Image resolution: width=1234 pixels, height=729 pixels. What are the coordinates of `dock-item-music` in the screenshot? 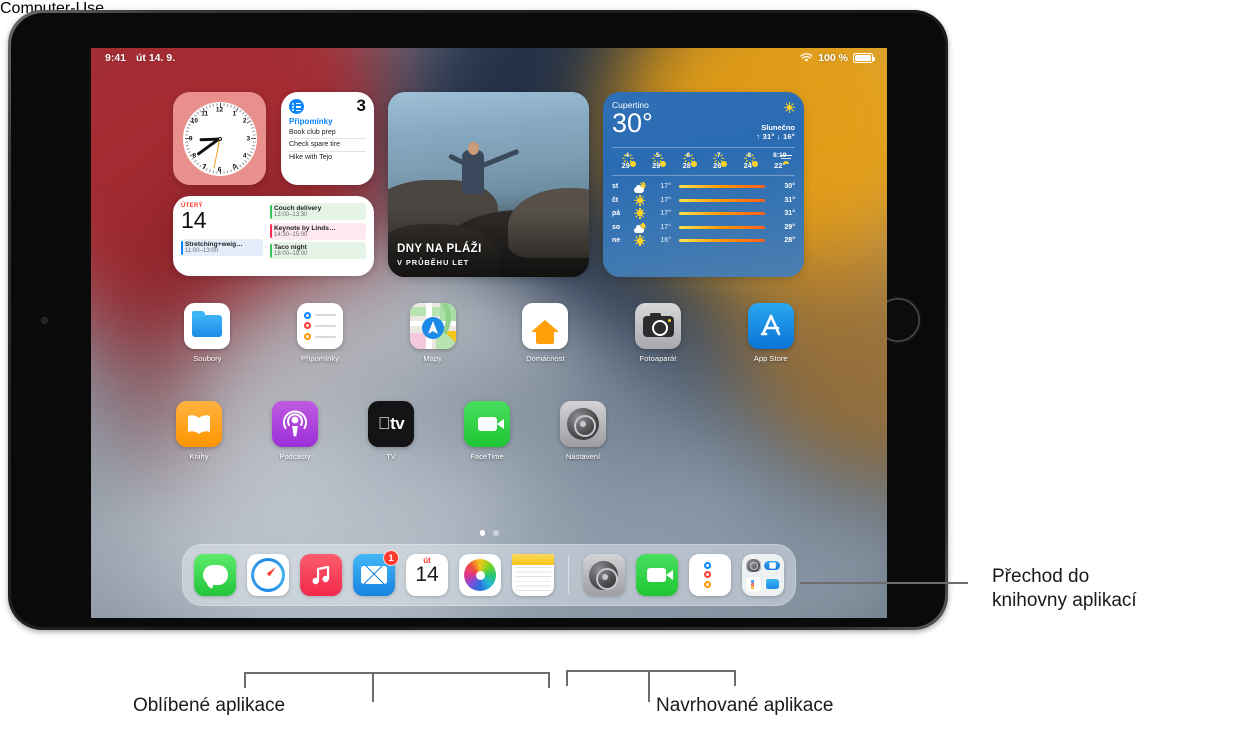 It's located at (321, 575).